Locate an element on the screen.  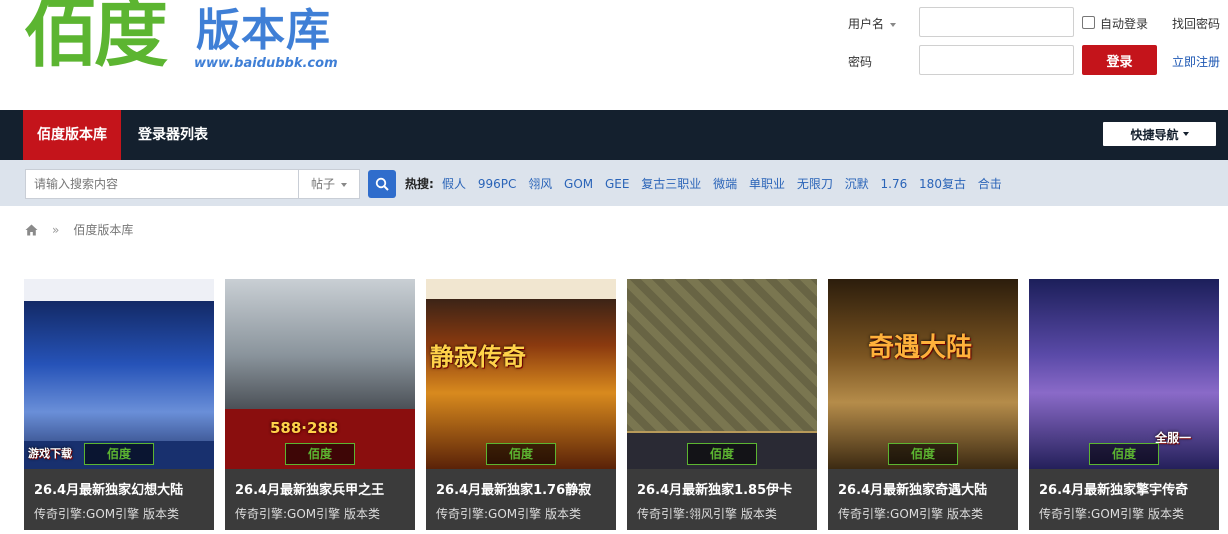
password-label: 密码 is located at coordinates (860, 62).